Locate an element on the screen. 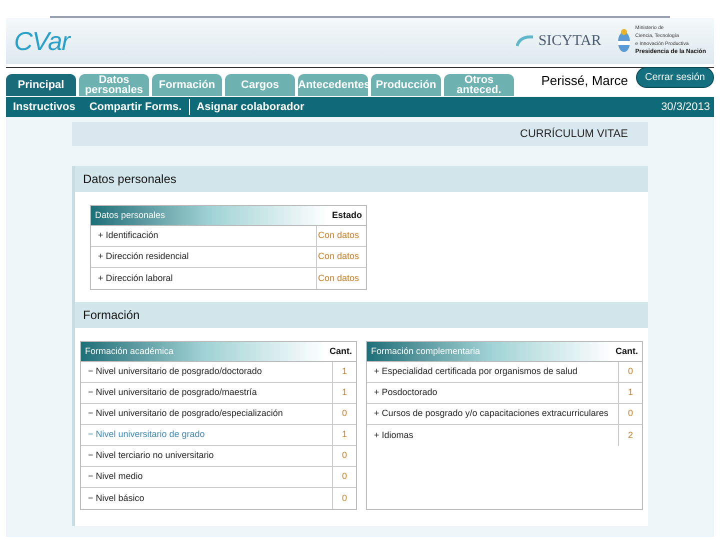 The height and width of the screenshot is (540, 720). row-link: + Especialidad certificada por organismos de salud is located at coordinates (492, 372).